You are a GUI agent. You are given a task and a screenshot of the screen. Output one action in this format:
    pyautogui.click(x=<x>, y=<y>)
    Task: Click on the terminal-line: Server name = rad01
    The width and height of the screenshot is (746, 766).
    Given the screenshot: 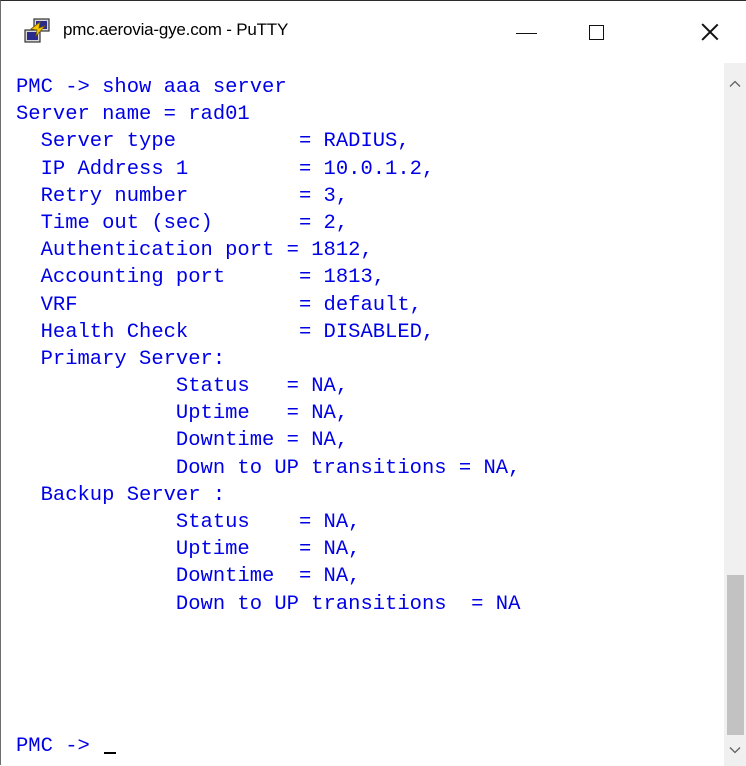 What is the action you would take?
    pyautogui.click(x=133, y=115)
    